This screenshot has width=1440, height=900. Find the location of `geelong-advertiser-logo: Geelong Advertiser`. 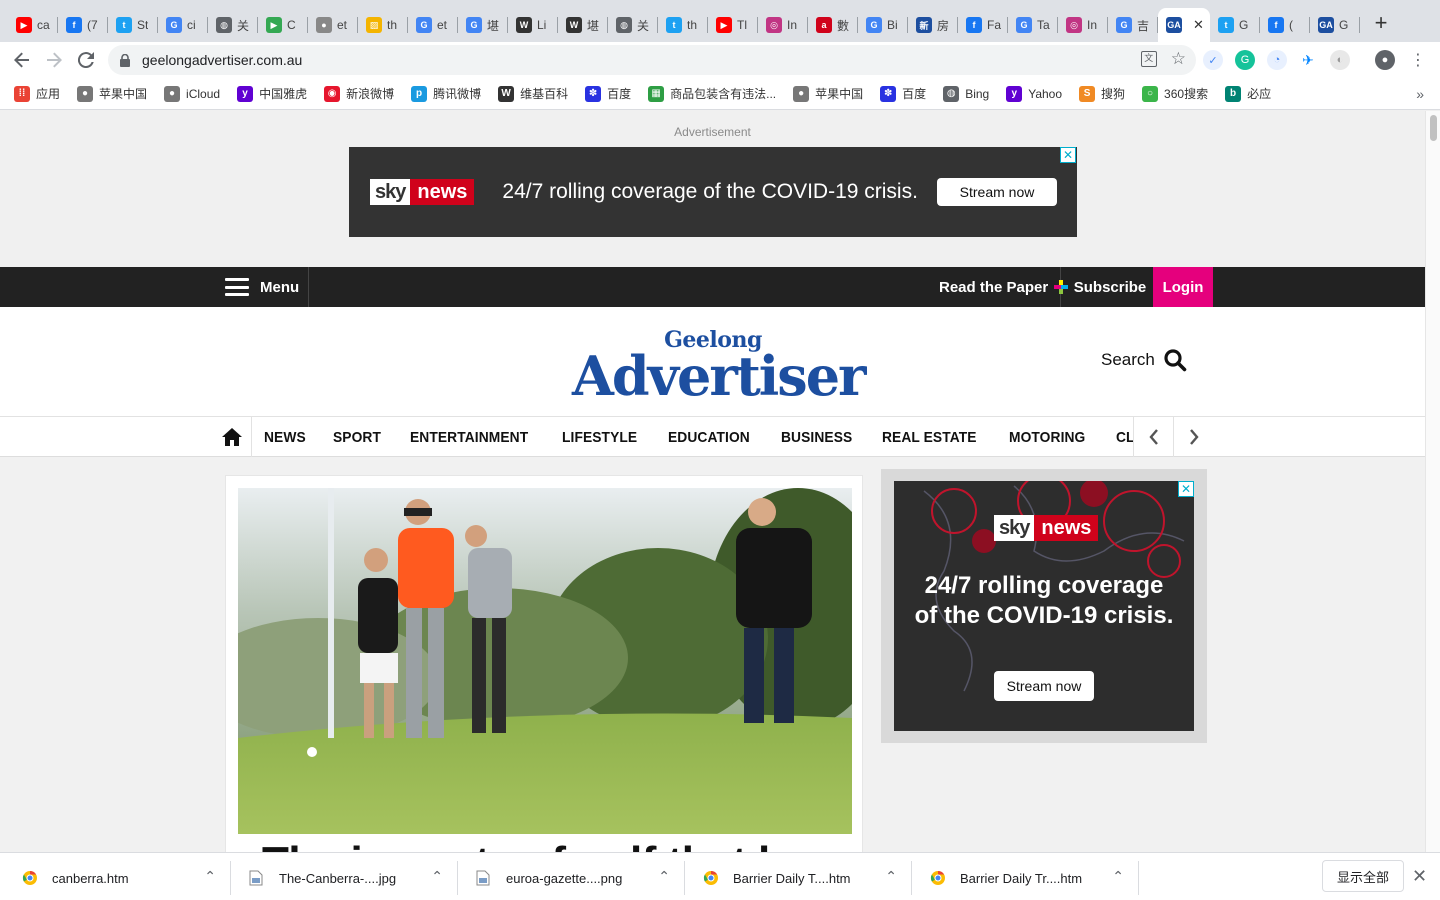

geelong-advertiser-logo: Geelong Advertiser is located at coordinates (719, 366).